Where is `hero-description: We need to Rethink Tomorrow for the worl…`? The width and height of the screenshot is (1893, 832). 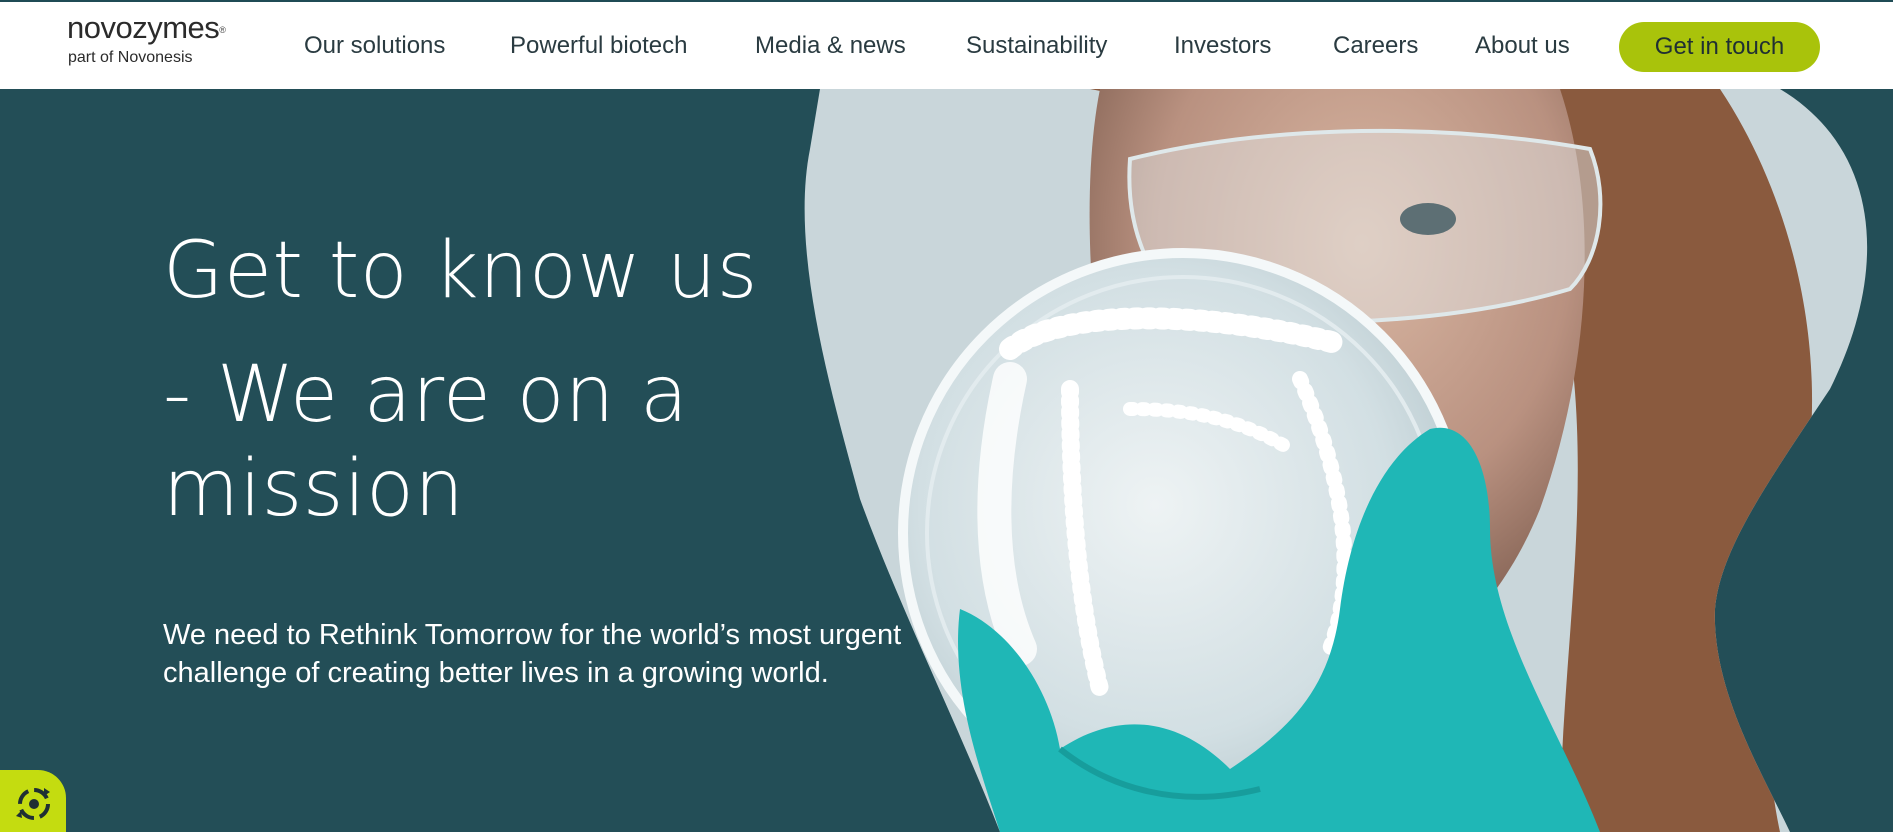
hero-description: We need to Rethink Tomorrow for the worl… is located at coordinates (532, 654).